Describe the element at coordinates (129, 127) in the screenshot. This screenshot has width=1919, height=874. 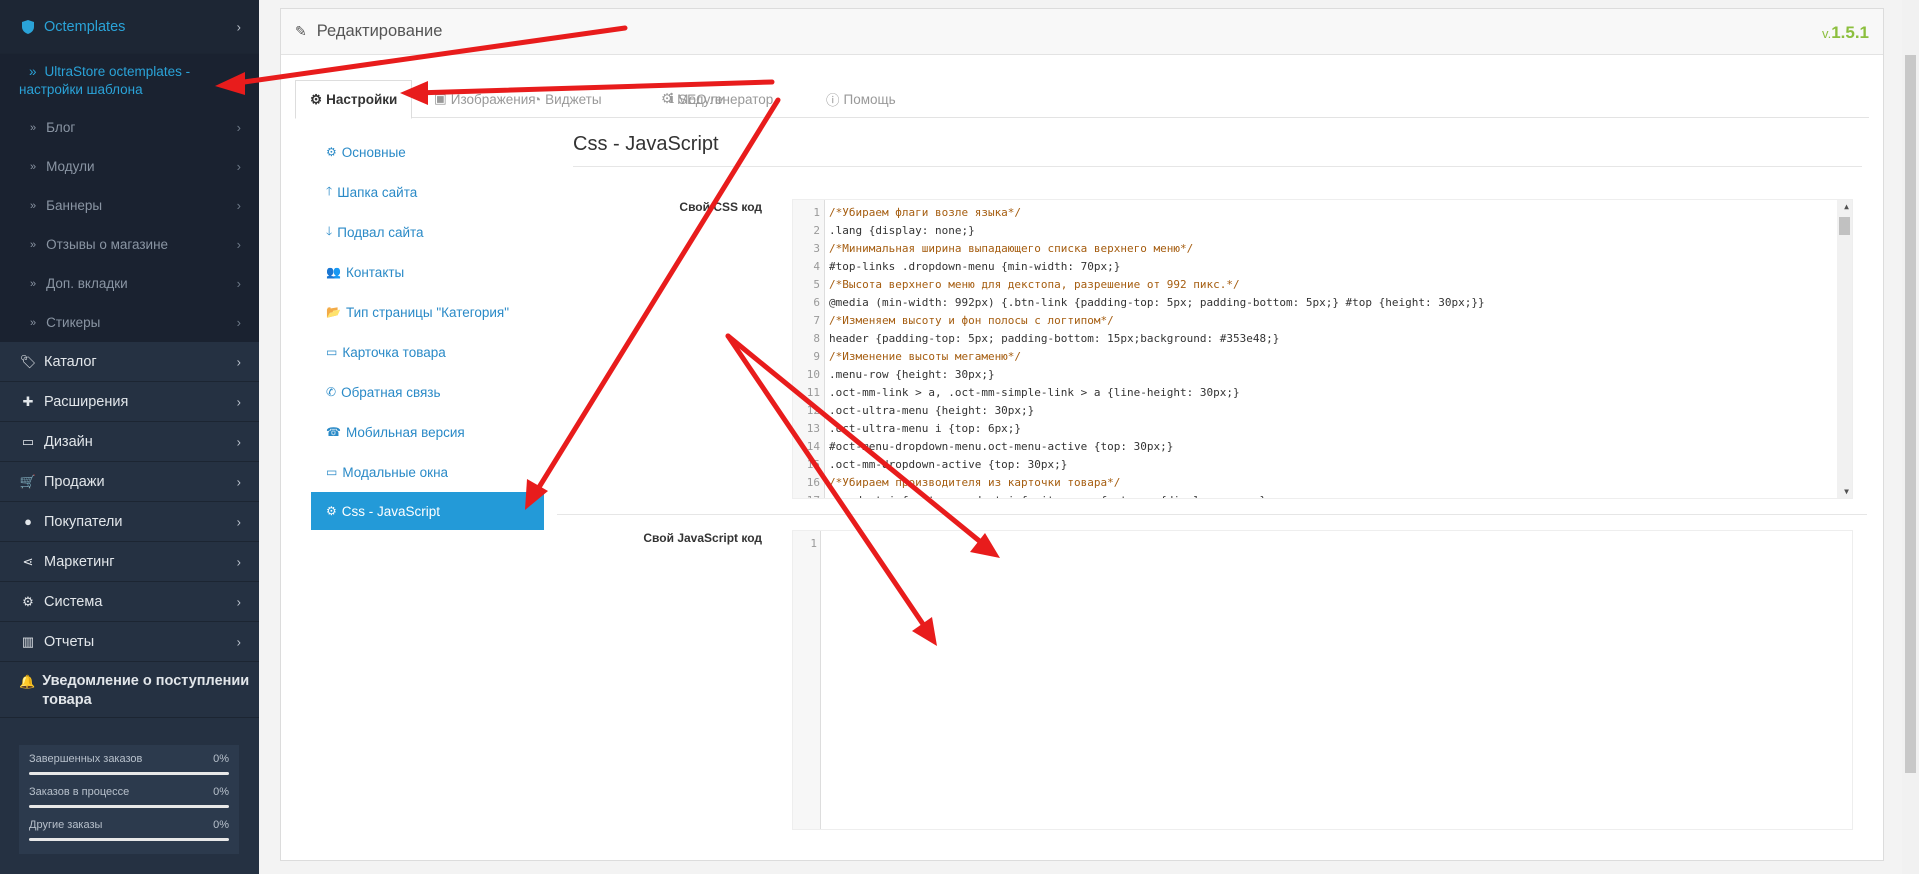
I see `sidebar-subitem: » Блог ›` at that location.